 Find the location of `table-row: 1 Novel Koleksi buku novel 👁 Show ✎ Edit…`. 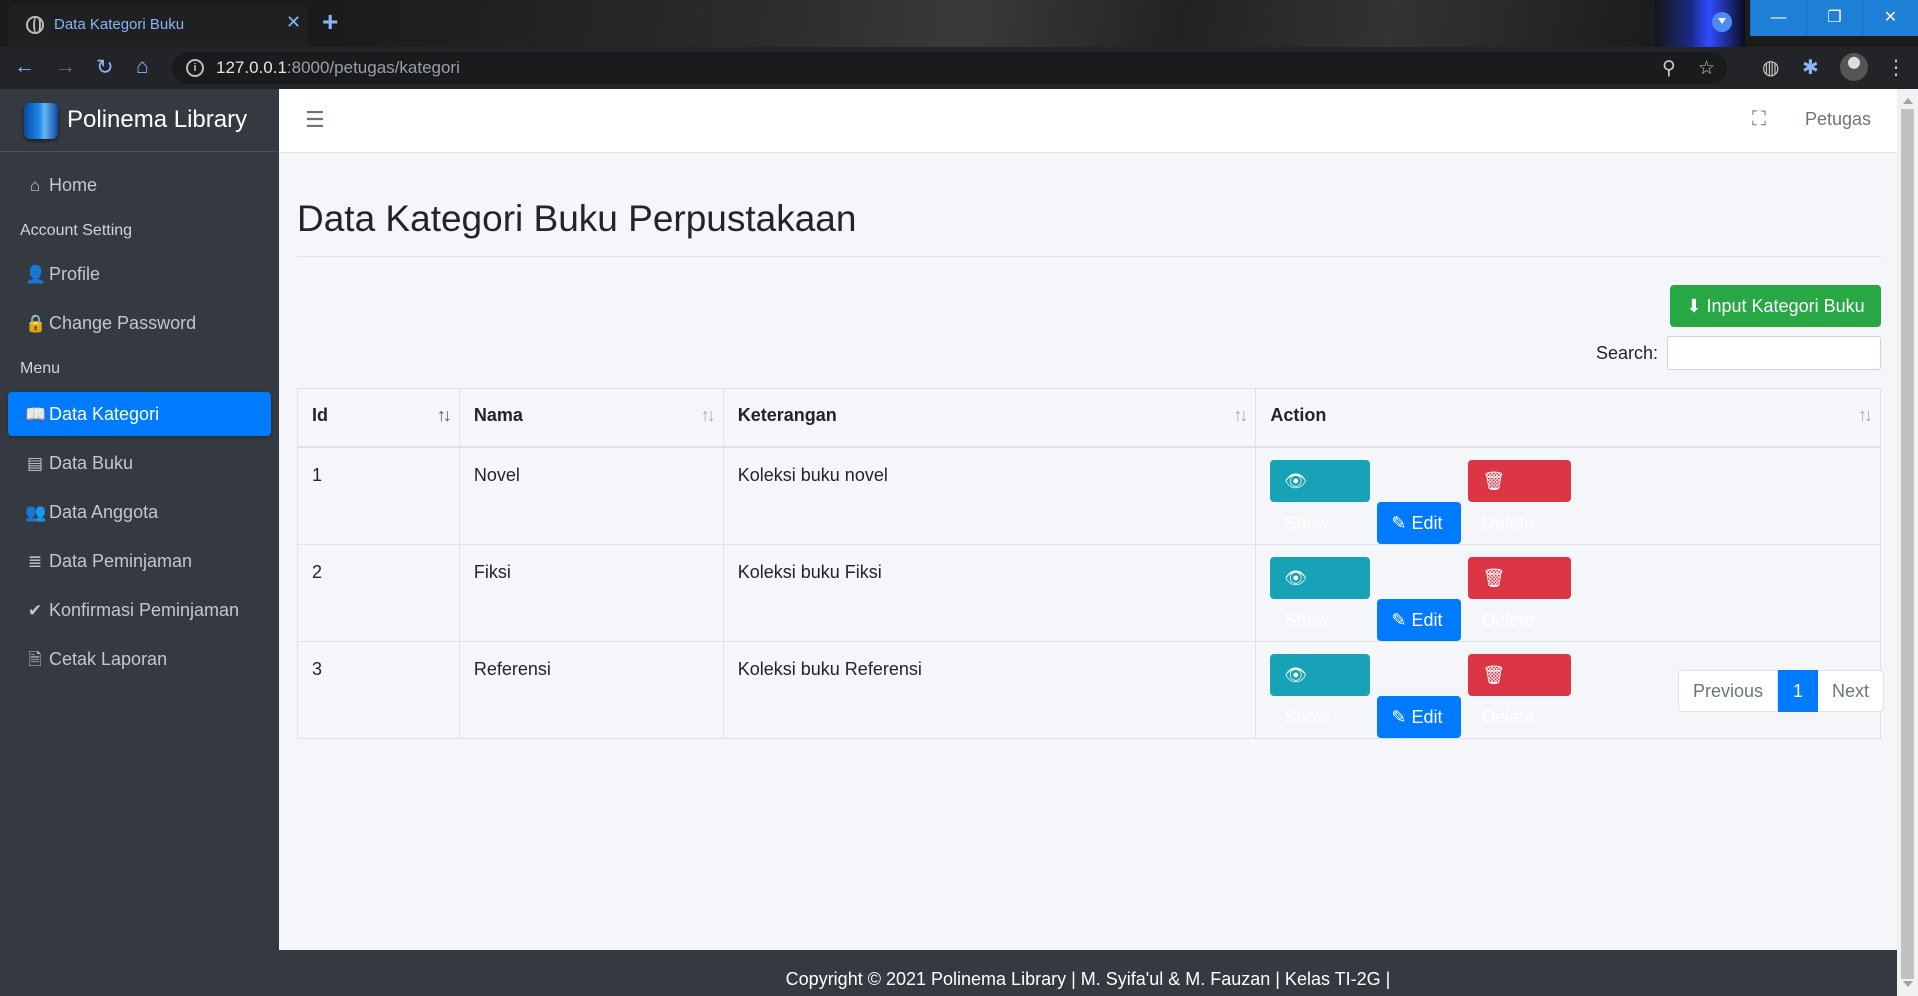

table-row: 1 Novel Koleksi buku novel 👁 Show ✎ Edit… is located at coordinates (1089, 495).